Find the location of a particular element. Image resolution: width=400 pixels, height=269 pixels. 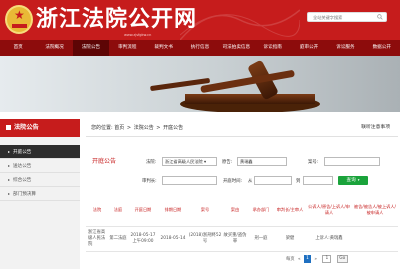

nav-court-overview: 法院概况 is located at coordinates (54, 48).